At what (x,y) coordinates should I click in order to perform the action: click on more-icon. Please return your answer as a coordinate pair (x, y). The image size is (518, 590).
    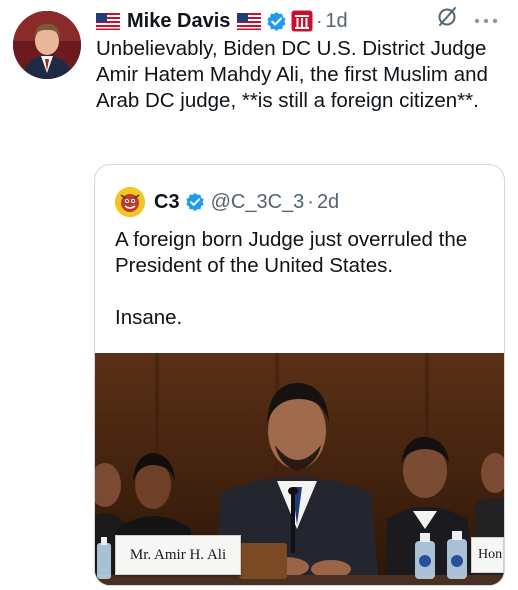
    Looking at the image, I should click on (486, 17).